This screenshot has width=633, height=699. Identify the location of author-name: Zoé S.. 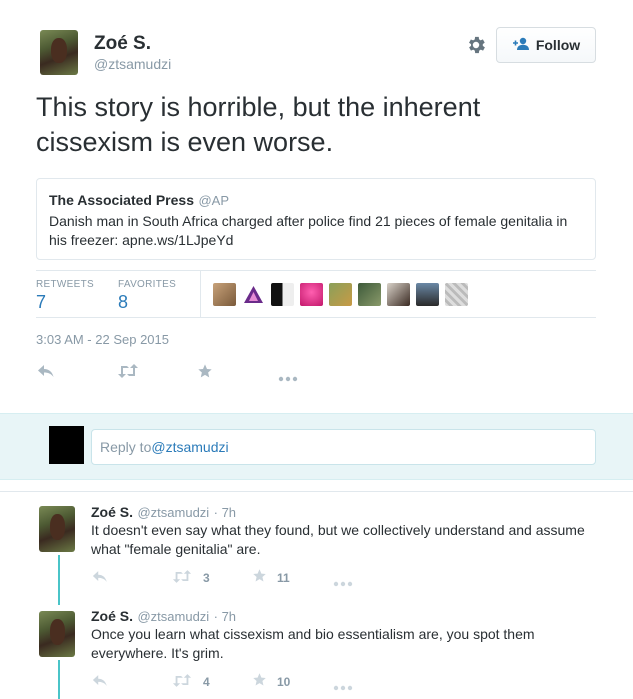
(122, 44).